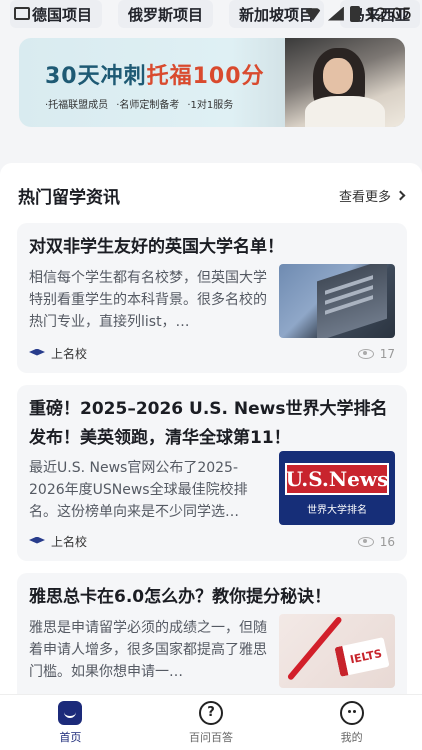 This screenshot has height=750, width=422. What do you see at coordinates (211, 712) in the screenshot?
I see `question-icon: ?` at bounding box center [211, 712].